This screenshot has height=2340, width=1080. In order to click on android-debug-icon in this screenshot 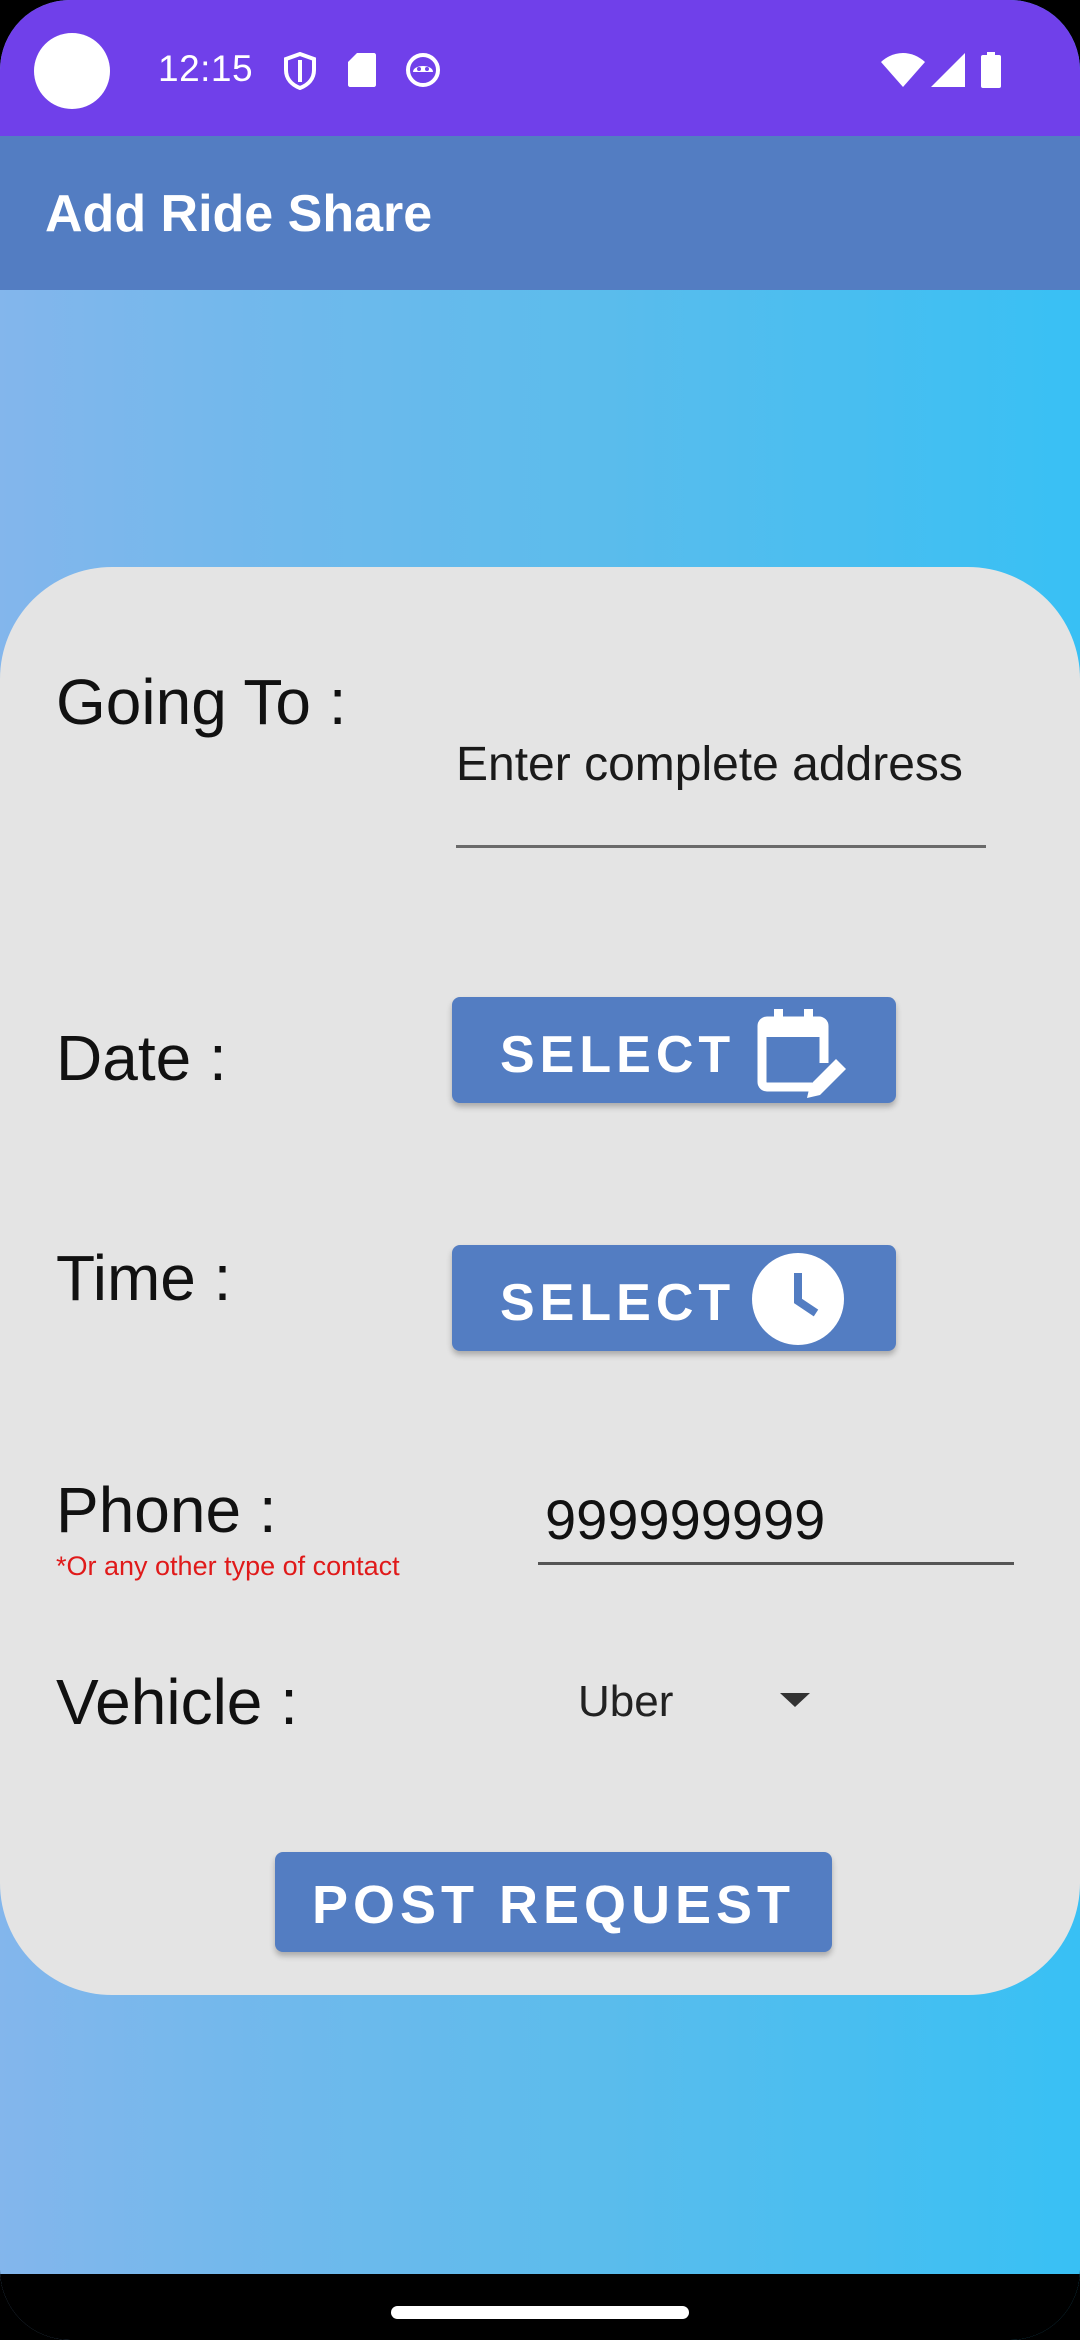, I will do `click(423, 72)`.